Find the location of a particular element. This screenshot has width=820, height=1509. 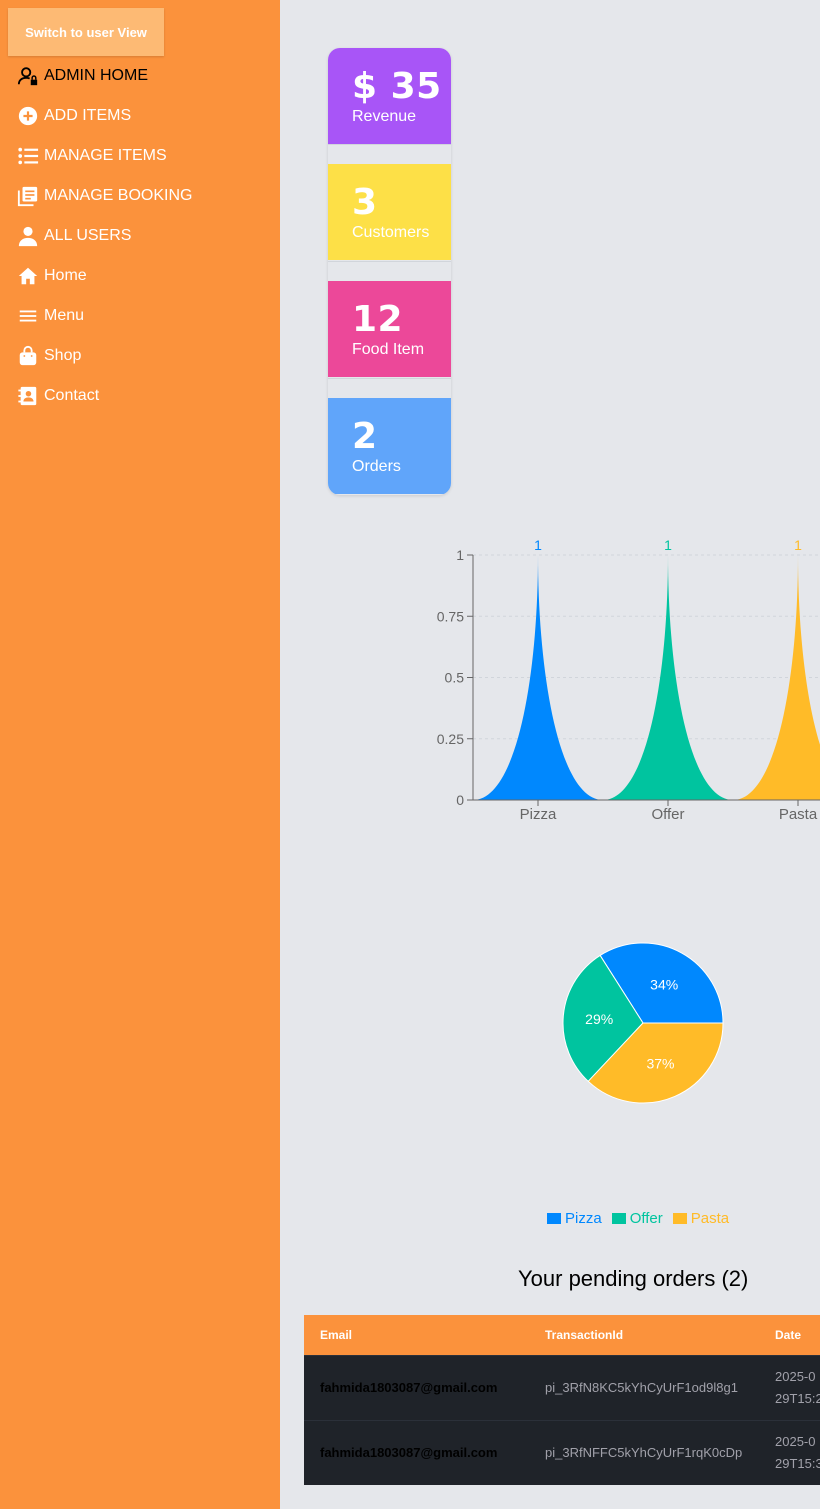

y-tick-label: 0 is located at coordinates (460, 800).